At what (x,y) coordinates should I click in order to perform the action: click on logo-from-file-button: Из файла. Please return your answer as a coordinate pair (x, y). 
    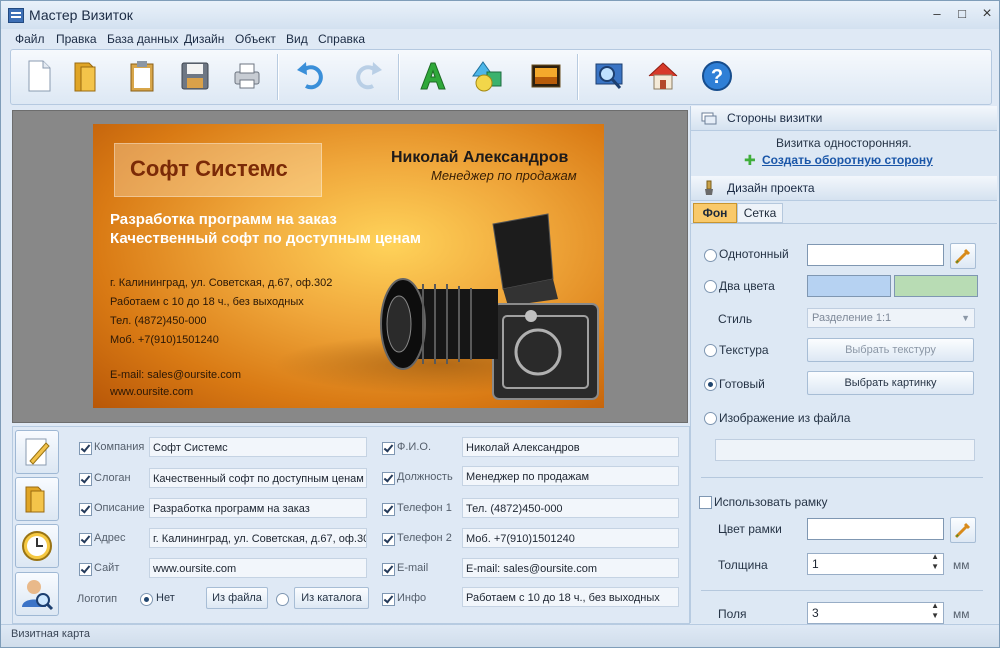
    Looking at the image, I should click on (237, 598).